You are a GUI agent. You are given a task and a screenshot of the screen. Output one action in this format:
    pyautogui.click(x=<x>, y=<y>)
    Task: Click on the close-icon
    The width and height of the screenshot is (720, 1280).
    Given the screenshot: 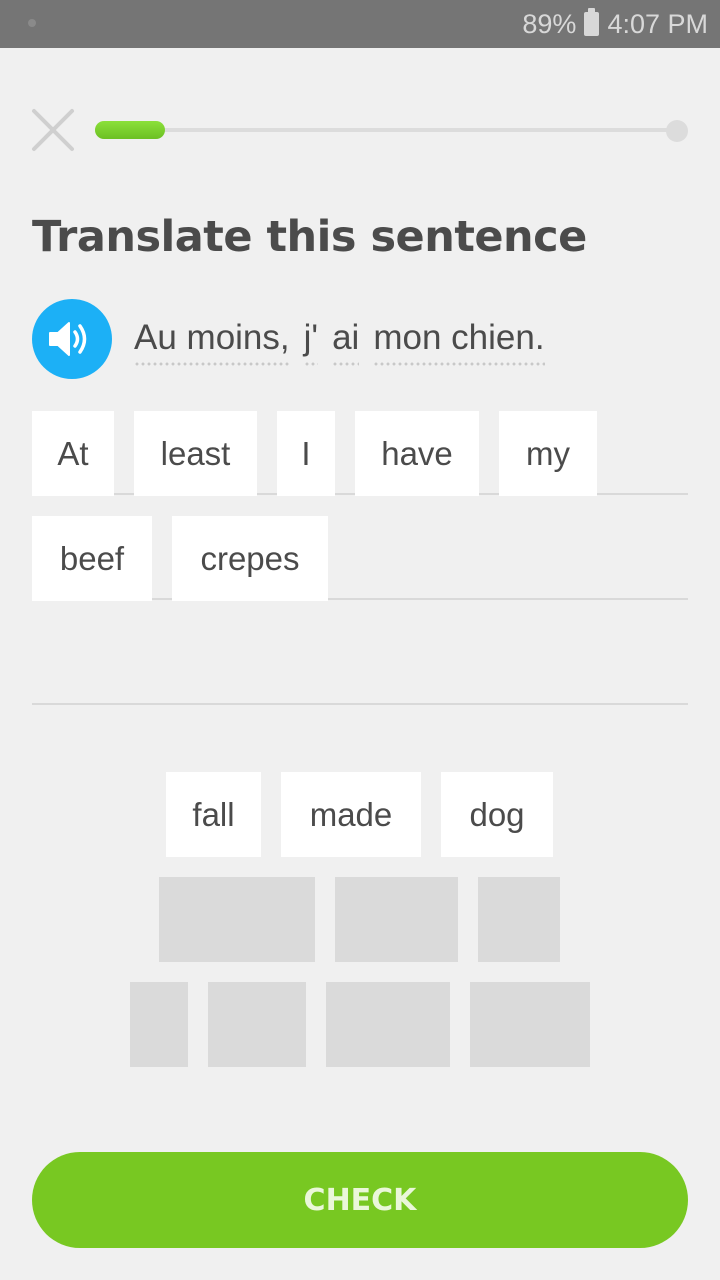 What is the action you would take?
    pyautogui.click(x=53, y=130)
    